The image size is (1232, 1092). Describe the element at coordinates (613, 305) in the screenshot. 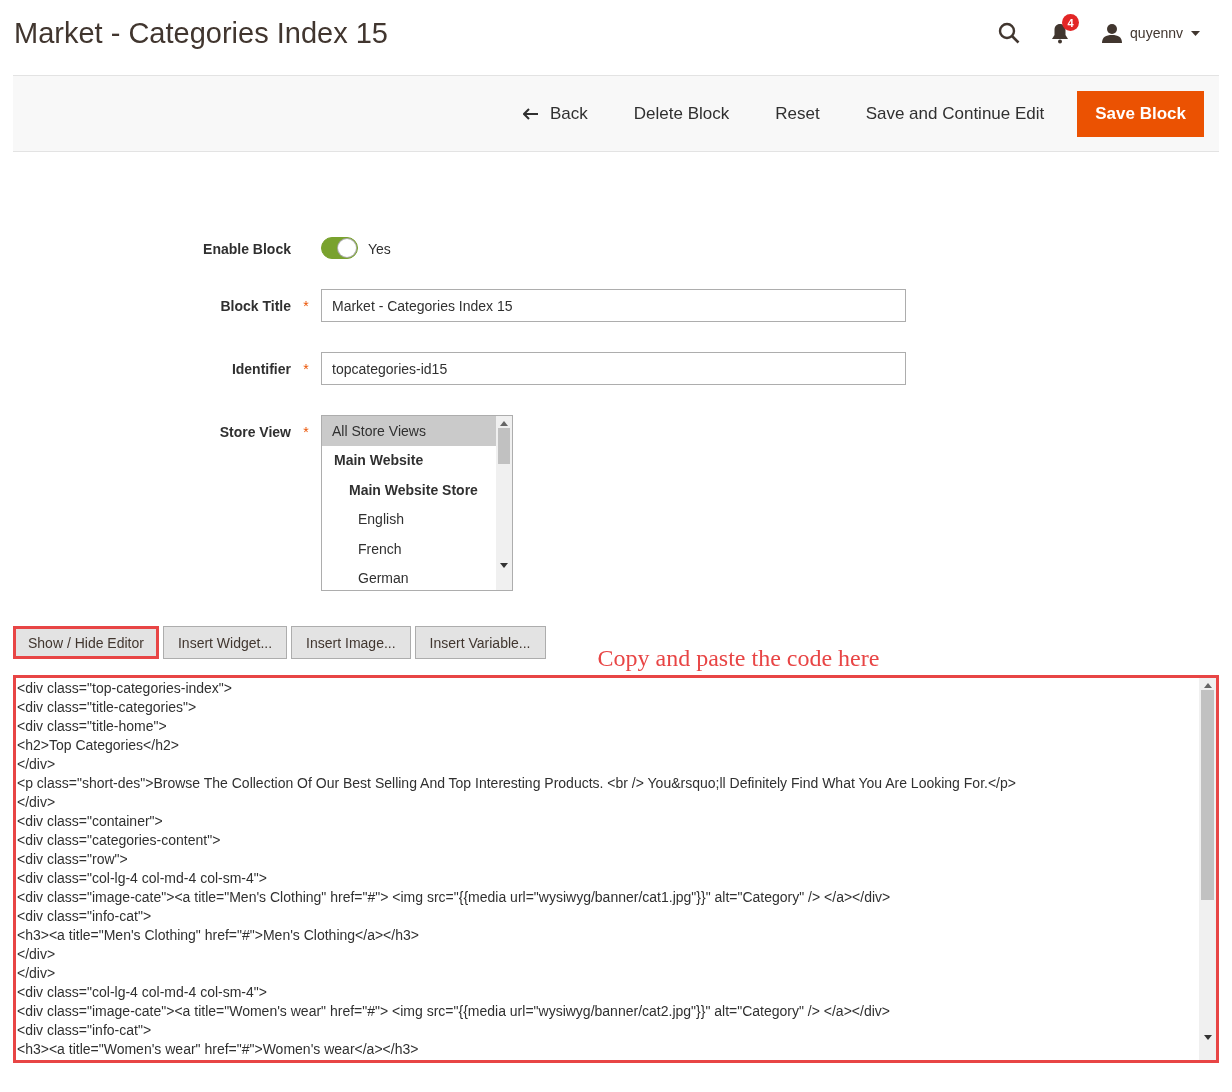

I see `block-title-field: Market - Categories Index 15` at that location.